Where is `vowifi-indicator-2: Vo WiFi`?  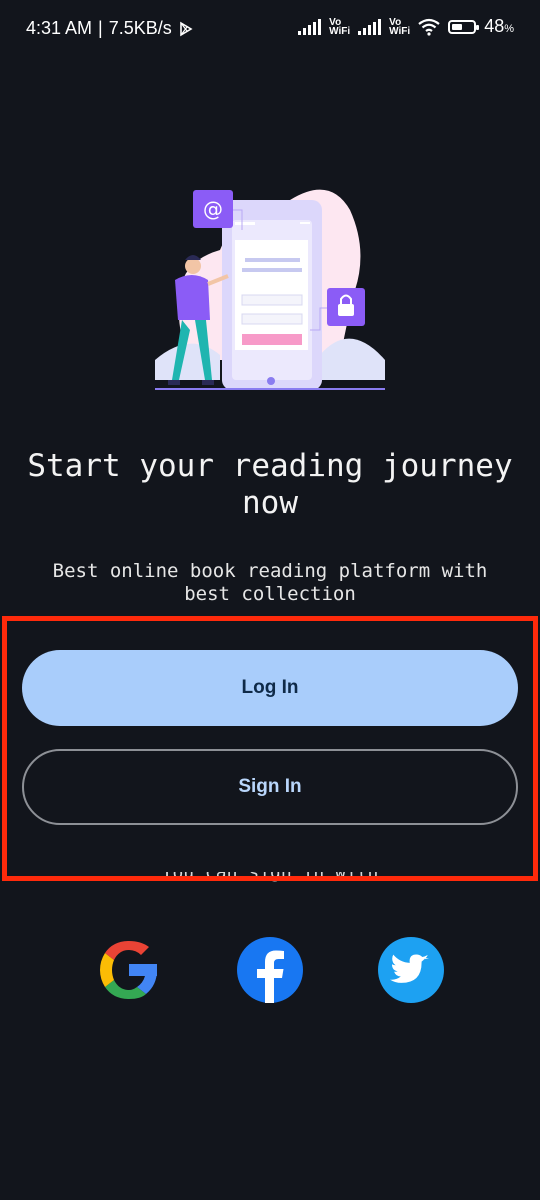 vowifi-indicator-2: Vo WiFi is located at coordinates (400, 26).